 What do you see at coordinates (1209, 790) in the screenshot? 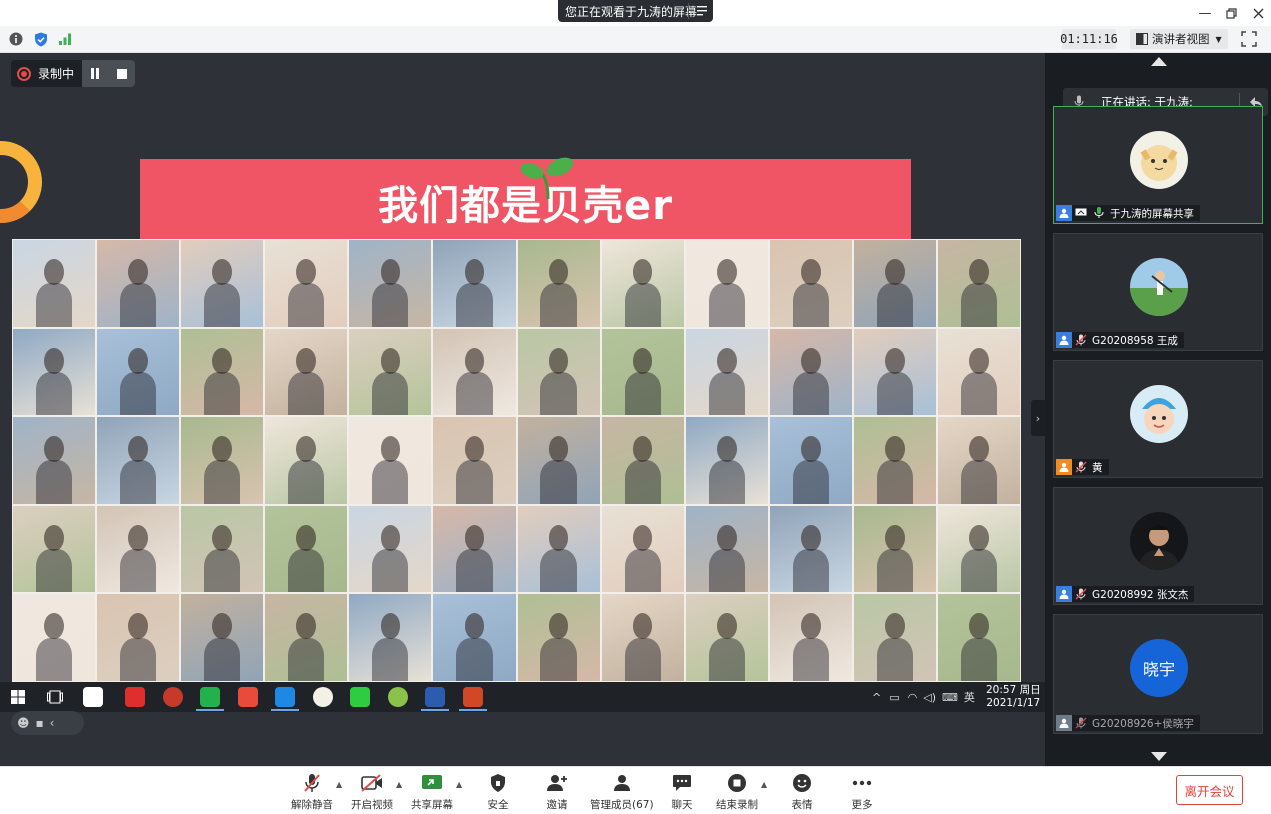
I see `leave-meeting-button: 离开会议` at bounding box center [1209, 790].